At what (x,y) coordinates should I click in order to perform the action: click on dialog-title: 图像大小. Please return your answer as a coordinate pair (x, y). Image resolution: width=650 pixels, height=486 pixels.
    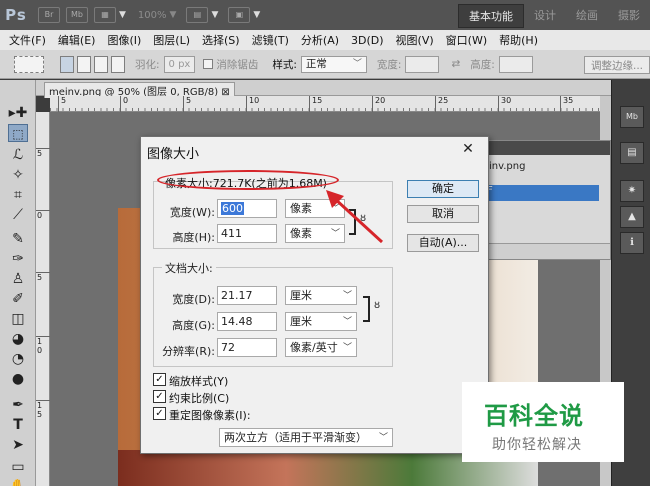
    Looking at the image, I should click on (173, 154).